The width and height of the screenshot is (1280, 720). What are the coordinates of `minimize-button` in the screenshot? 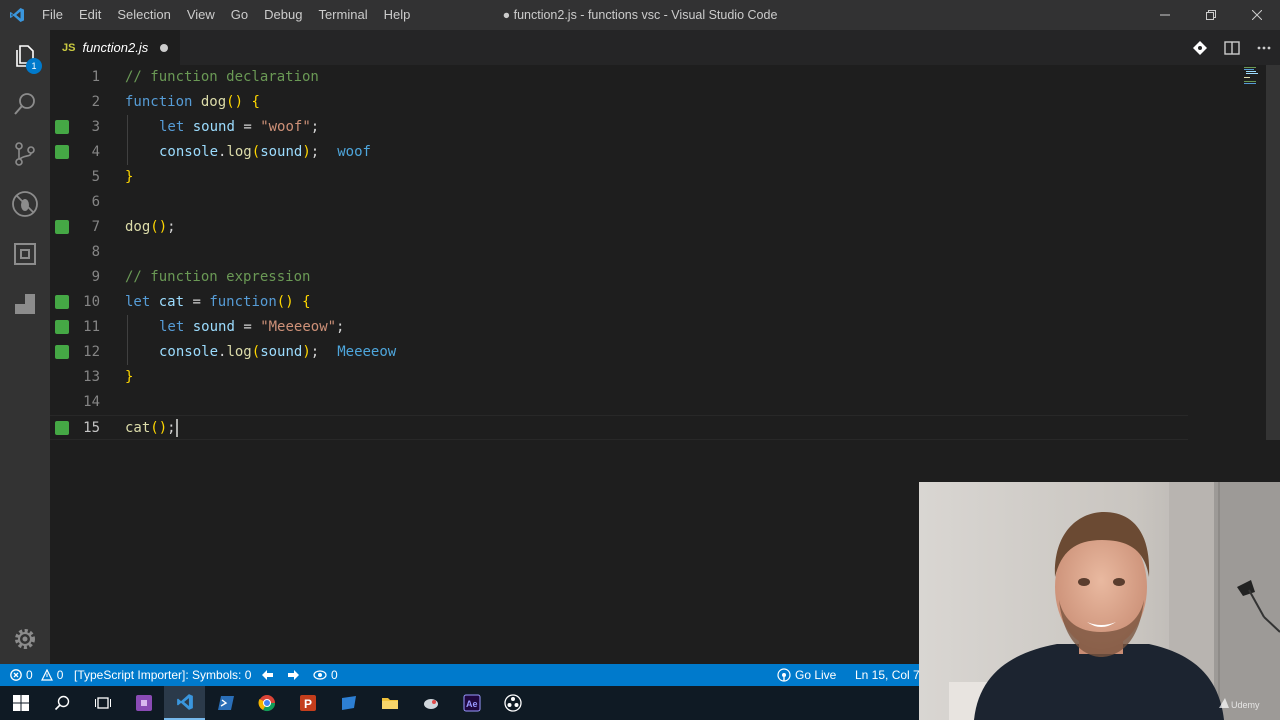 It's located at (1165, 15).